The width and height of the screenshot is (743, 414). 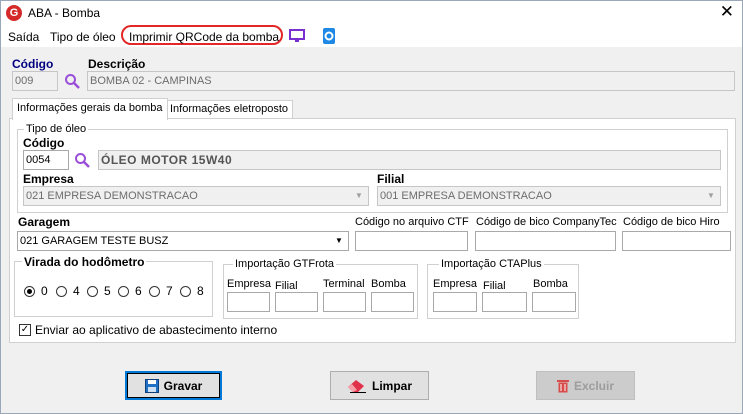 What do you see at coordinates (344, 284) in the screenshot?
I see `gtfrota-terminal-label: Terminal` at bounding box center [344, 284].